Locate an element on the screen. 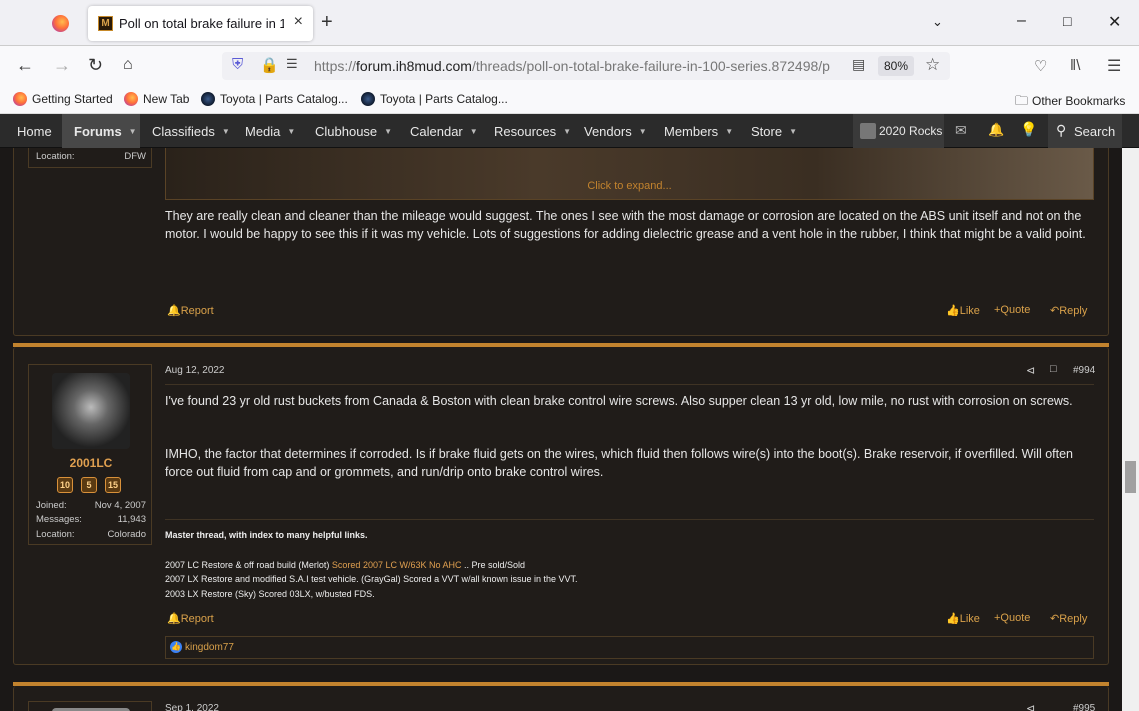 This screenshot has height=711, width=1139. username: 2001LC is located at coordinates (91, 463).